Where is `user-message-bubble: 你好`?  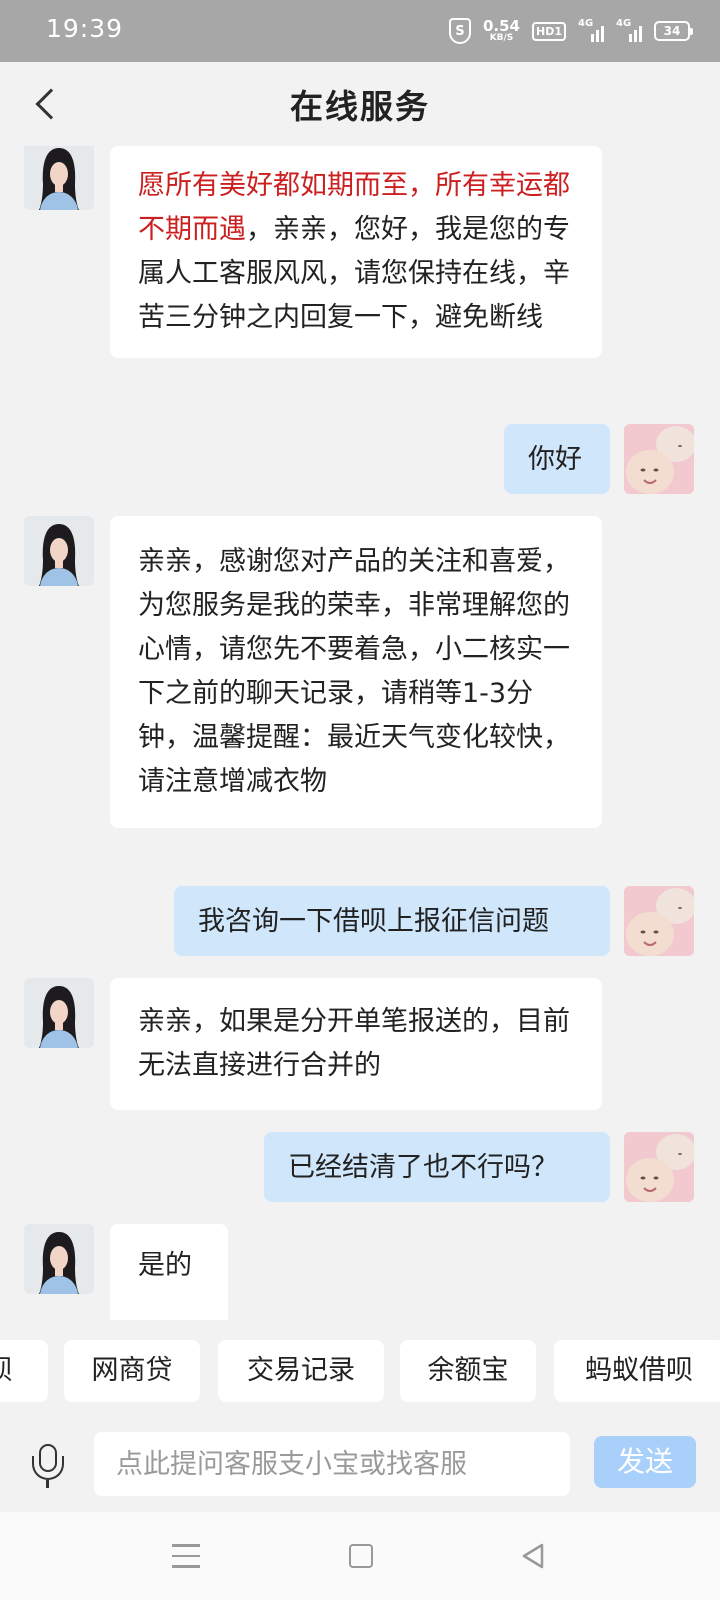 user-message-bubble: 你好 is located at coordinates (557, 459).